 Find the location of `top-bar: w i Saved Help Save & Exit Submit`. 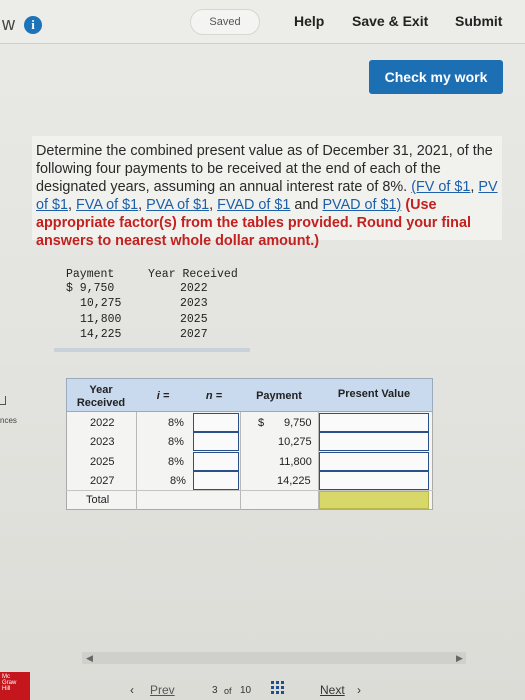

top-bar: w i Saved Help Save & Exit Submit is located at coordinates (262, 22).